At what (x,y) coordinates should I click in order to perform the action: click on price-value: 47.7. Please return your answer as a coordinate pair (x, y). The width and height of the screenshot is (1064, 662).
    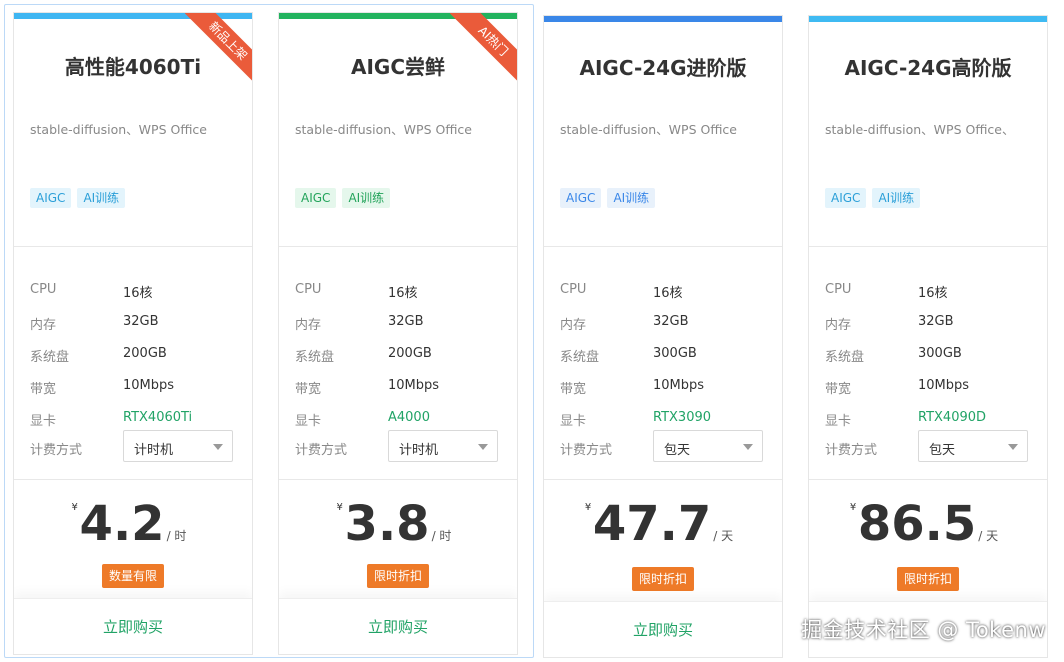
    Looking at the image, I should click on (652, 524).